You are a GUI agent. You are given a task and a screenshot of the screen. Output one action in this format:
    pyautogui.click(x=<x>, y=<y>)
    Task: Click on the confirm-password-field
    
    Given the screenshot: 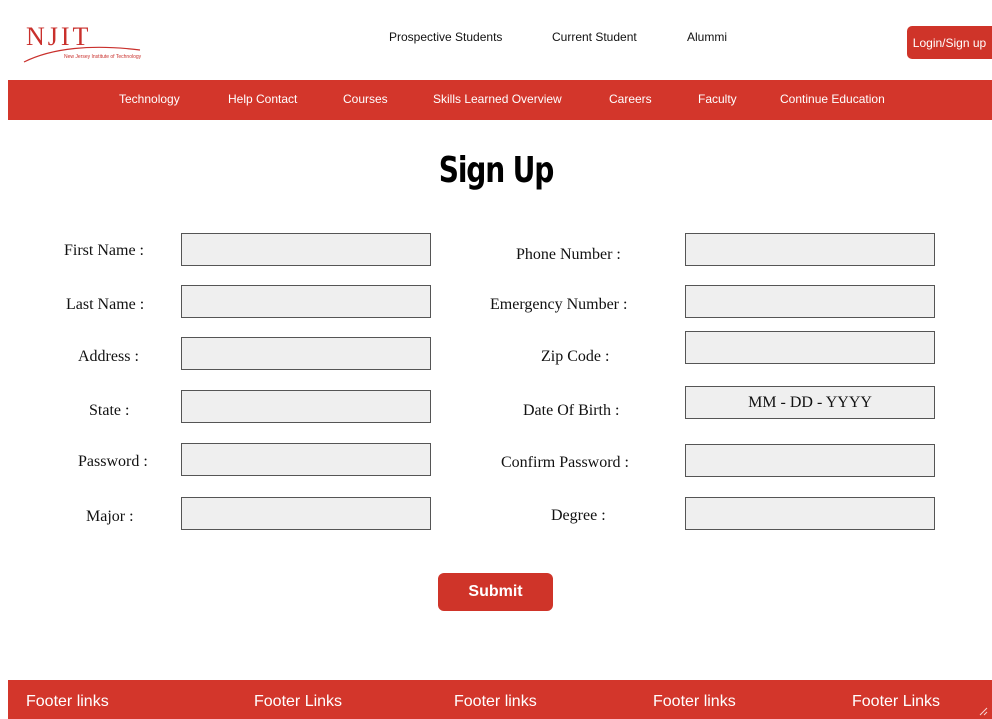 What is the action you would take?
    pyautogui.click(x=810, y=460)
    